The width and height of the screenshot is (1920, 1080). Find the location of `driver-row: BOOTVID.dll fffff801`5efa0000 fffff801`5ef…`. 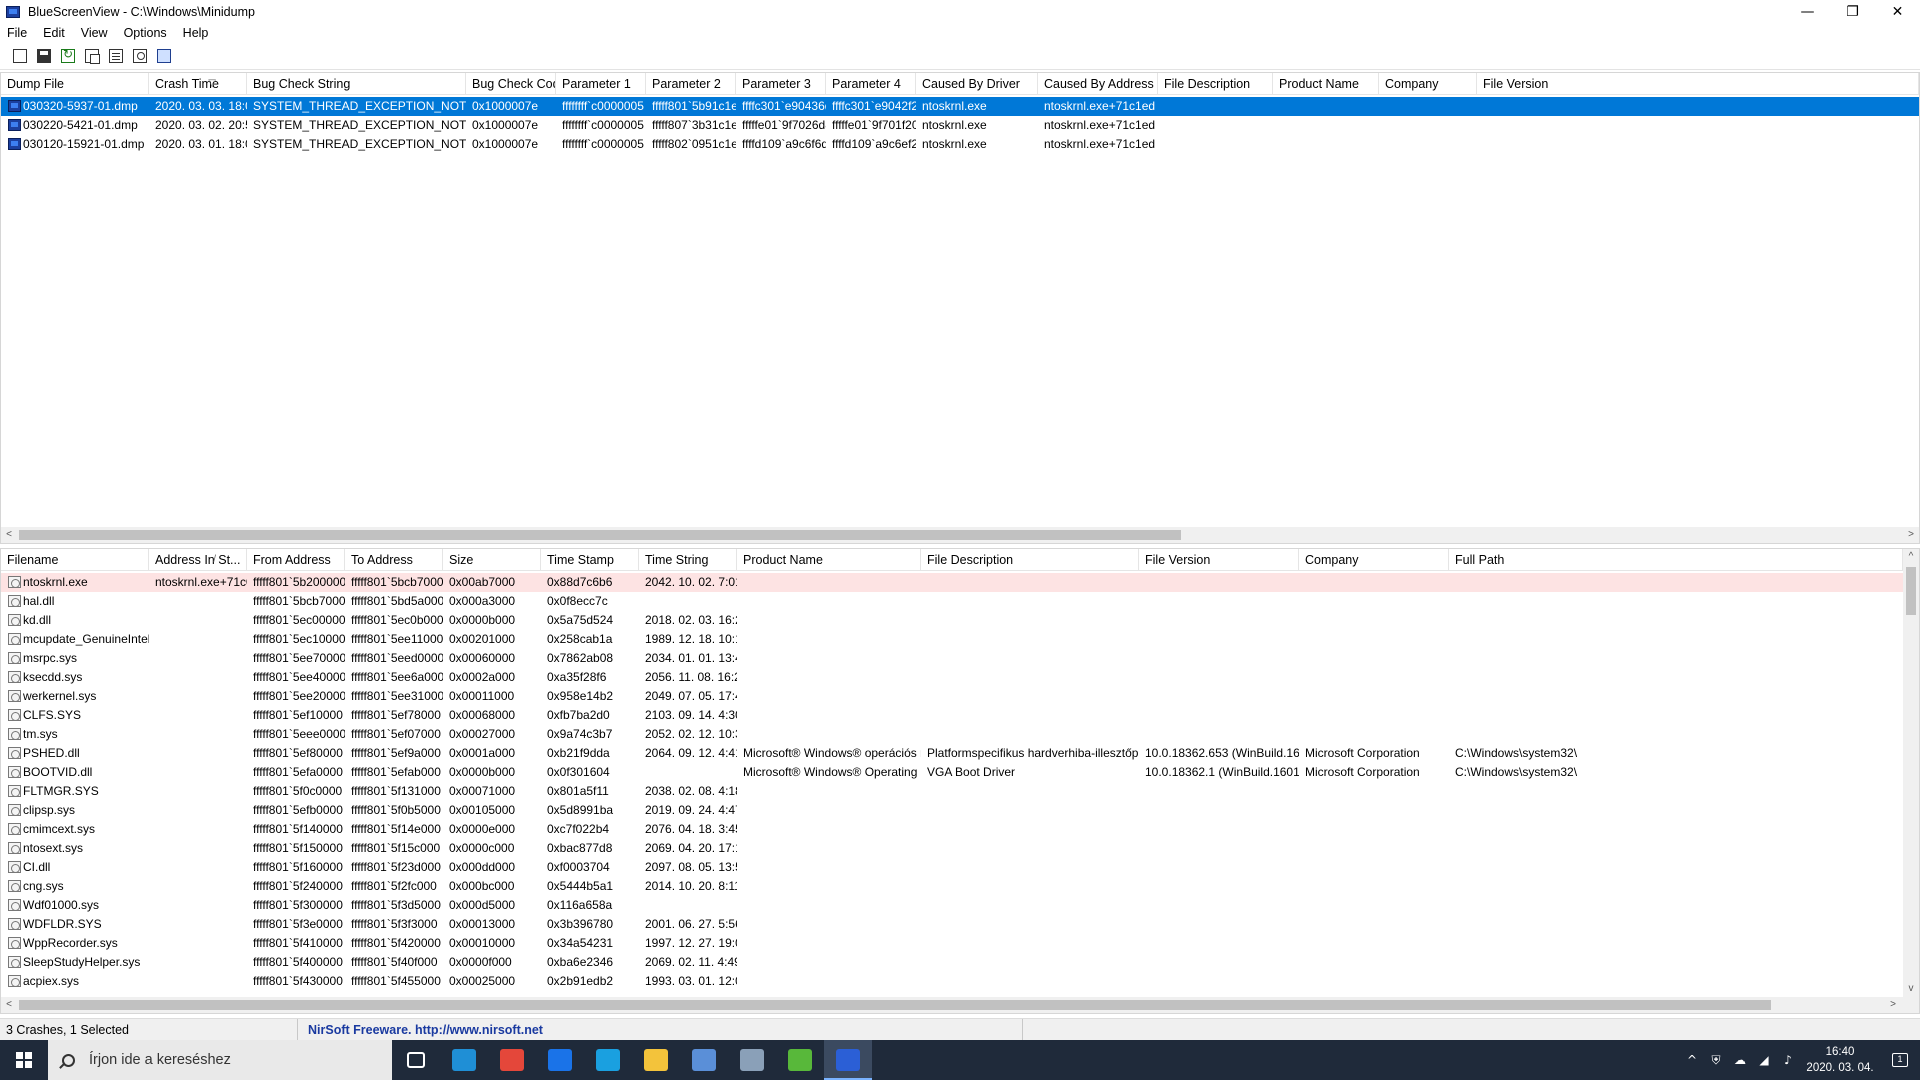

driver-row: BOOTVID.dll fffff801`5efa0000 fffff801`5ef… is located at coordinates (960, 772).